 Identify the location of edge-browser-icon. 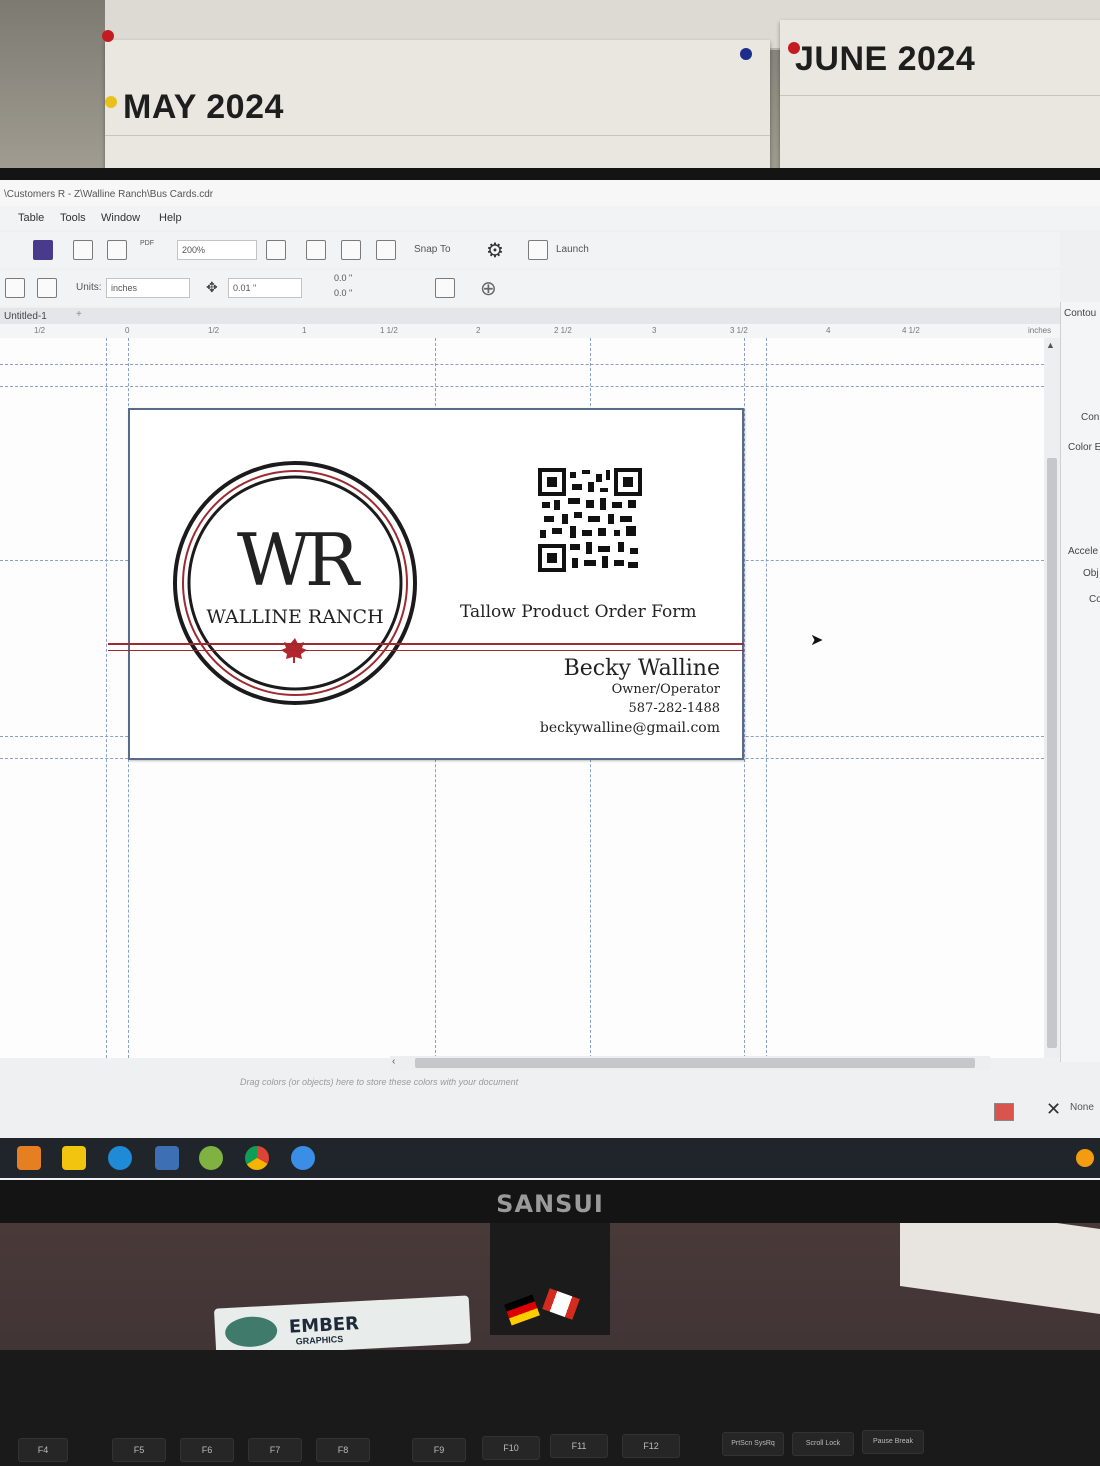
(120, 1158).